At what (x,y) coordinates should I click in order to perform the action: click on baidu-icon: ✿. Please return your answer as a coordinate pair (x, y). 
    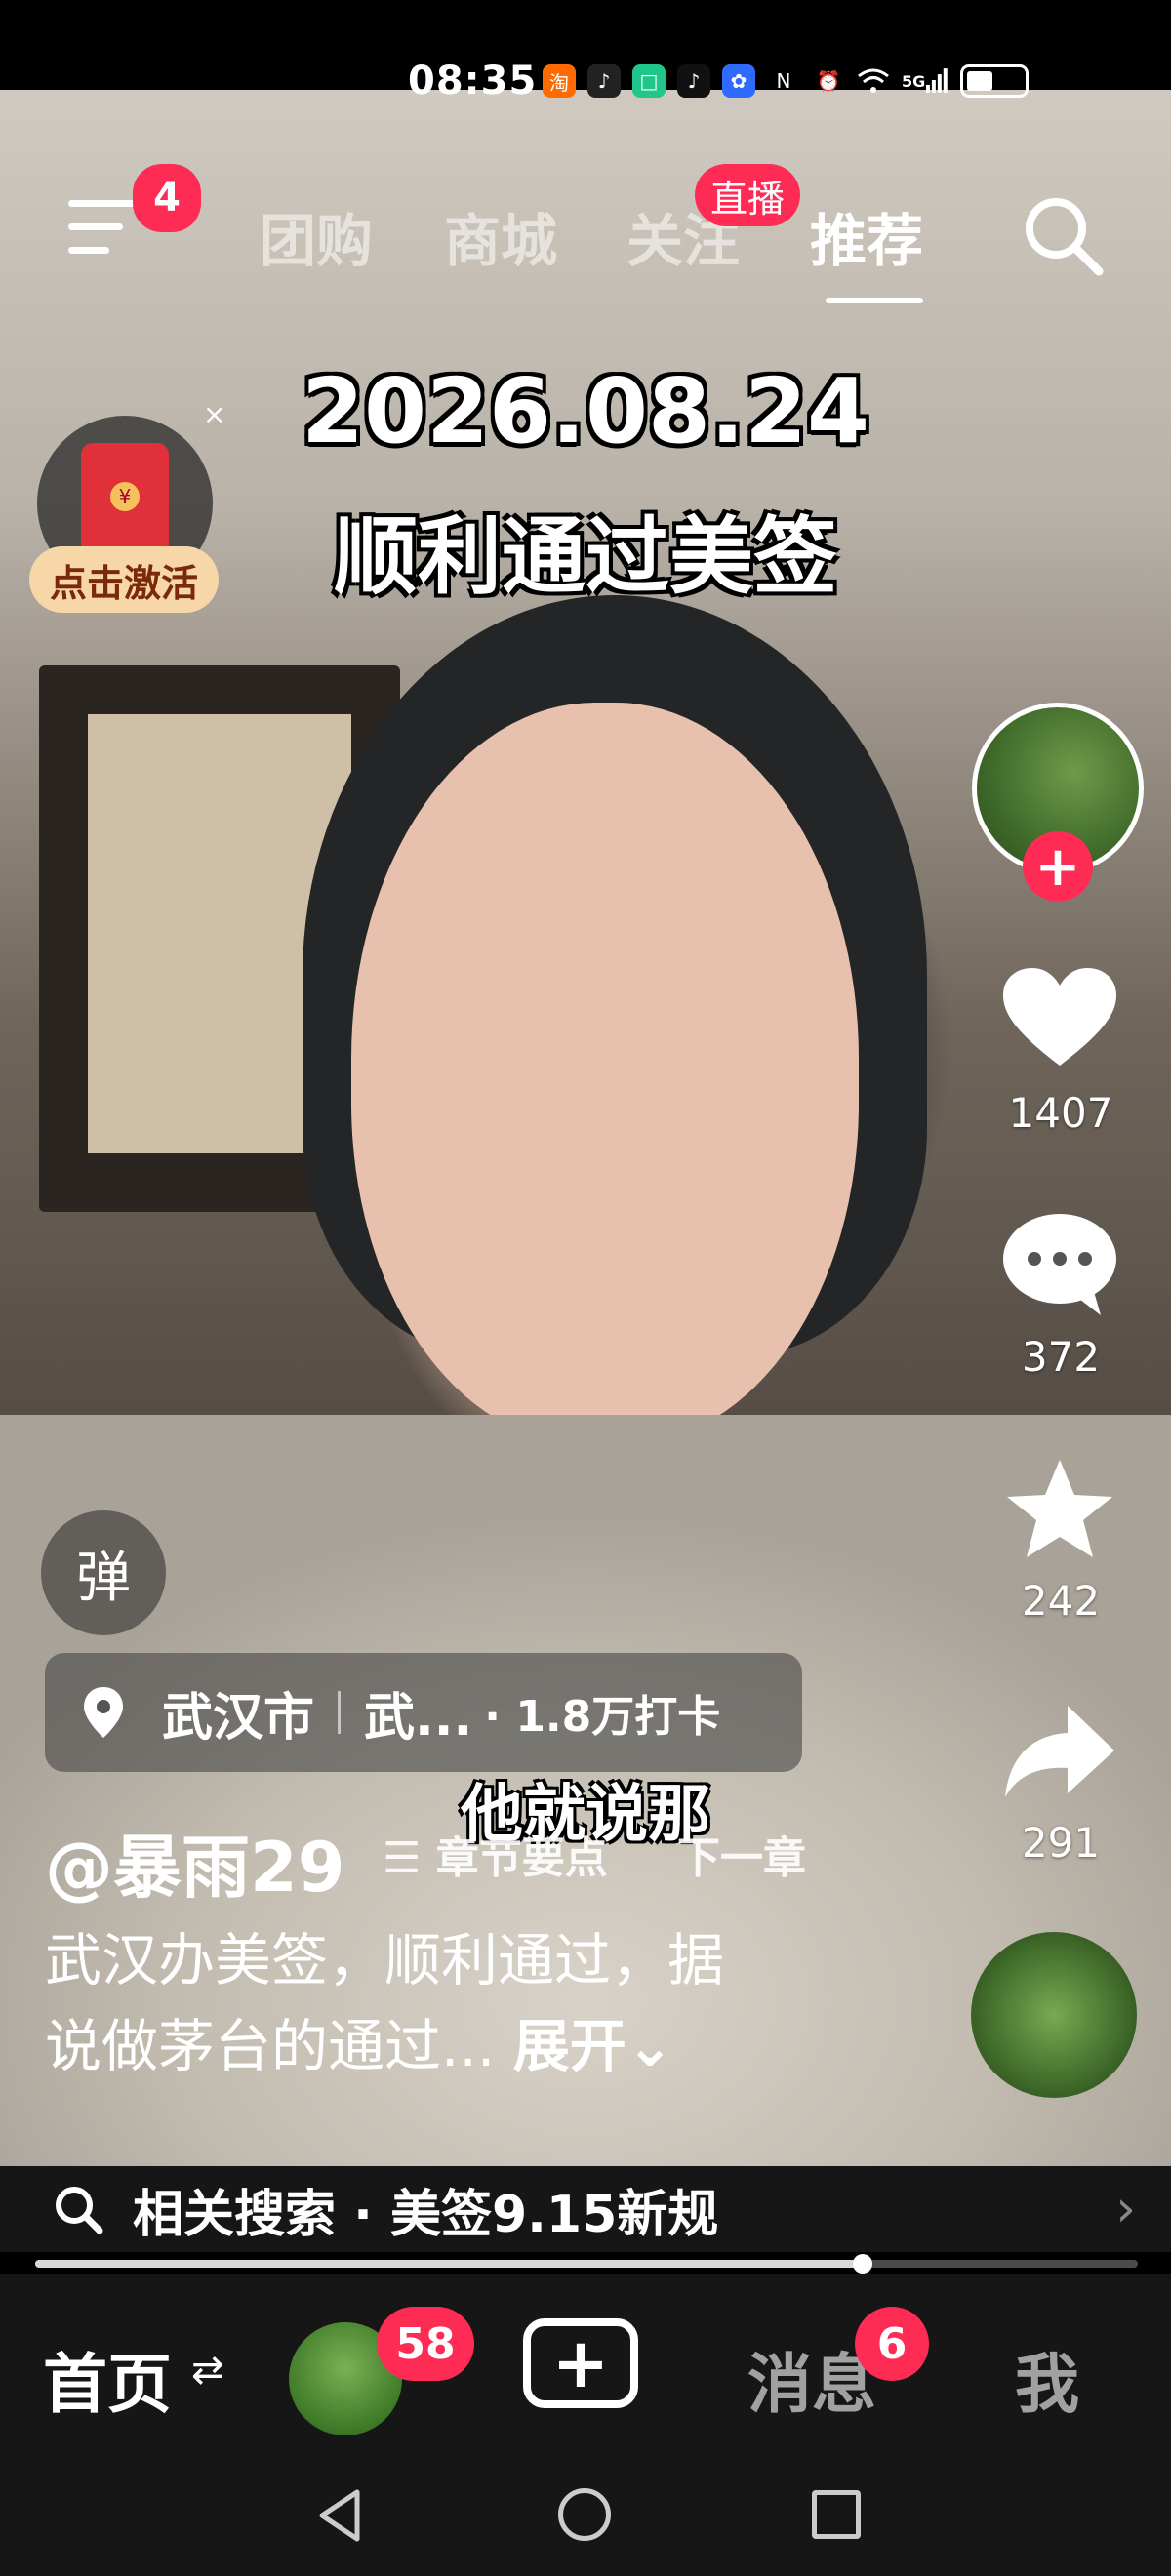
    Looking at the image, I should click on (738, 81).